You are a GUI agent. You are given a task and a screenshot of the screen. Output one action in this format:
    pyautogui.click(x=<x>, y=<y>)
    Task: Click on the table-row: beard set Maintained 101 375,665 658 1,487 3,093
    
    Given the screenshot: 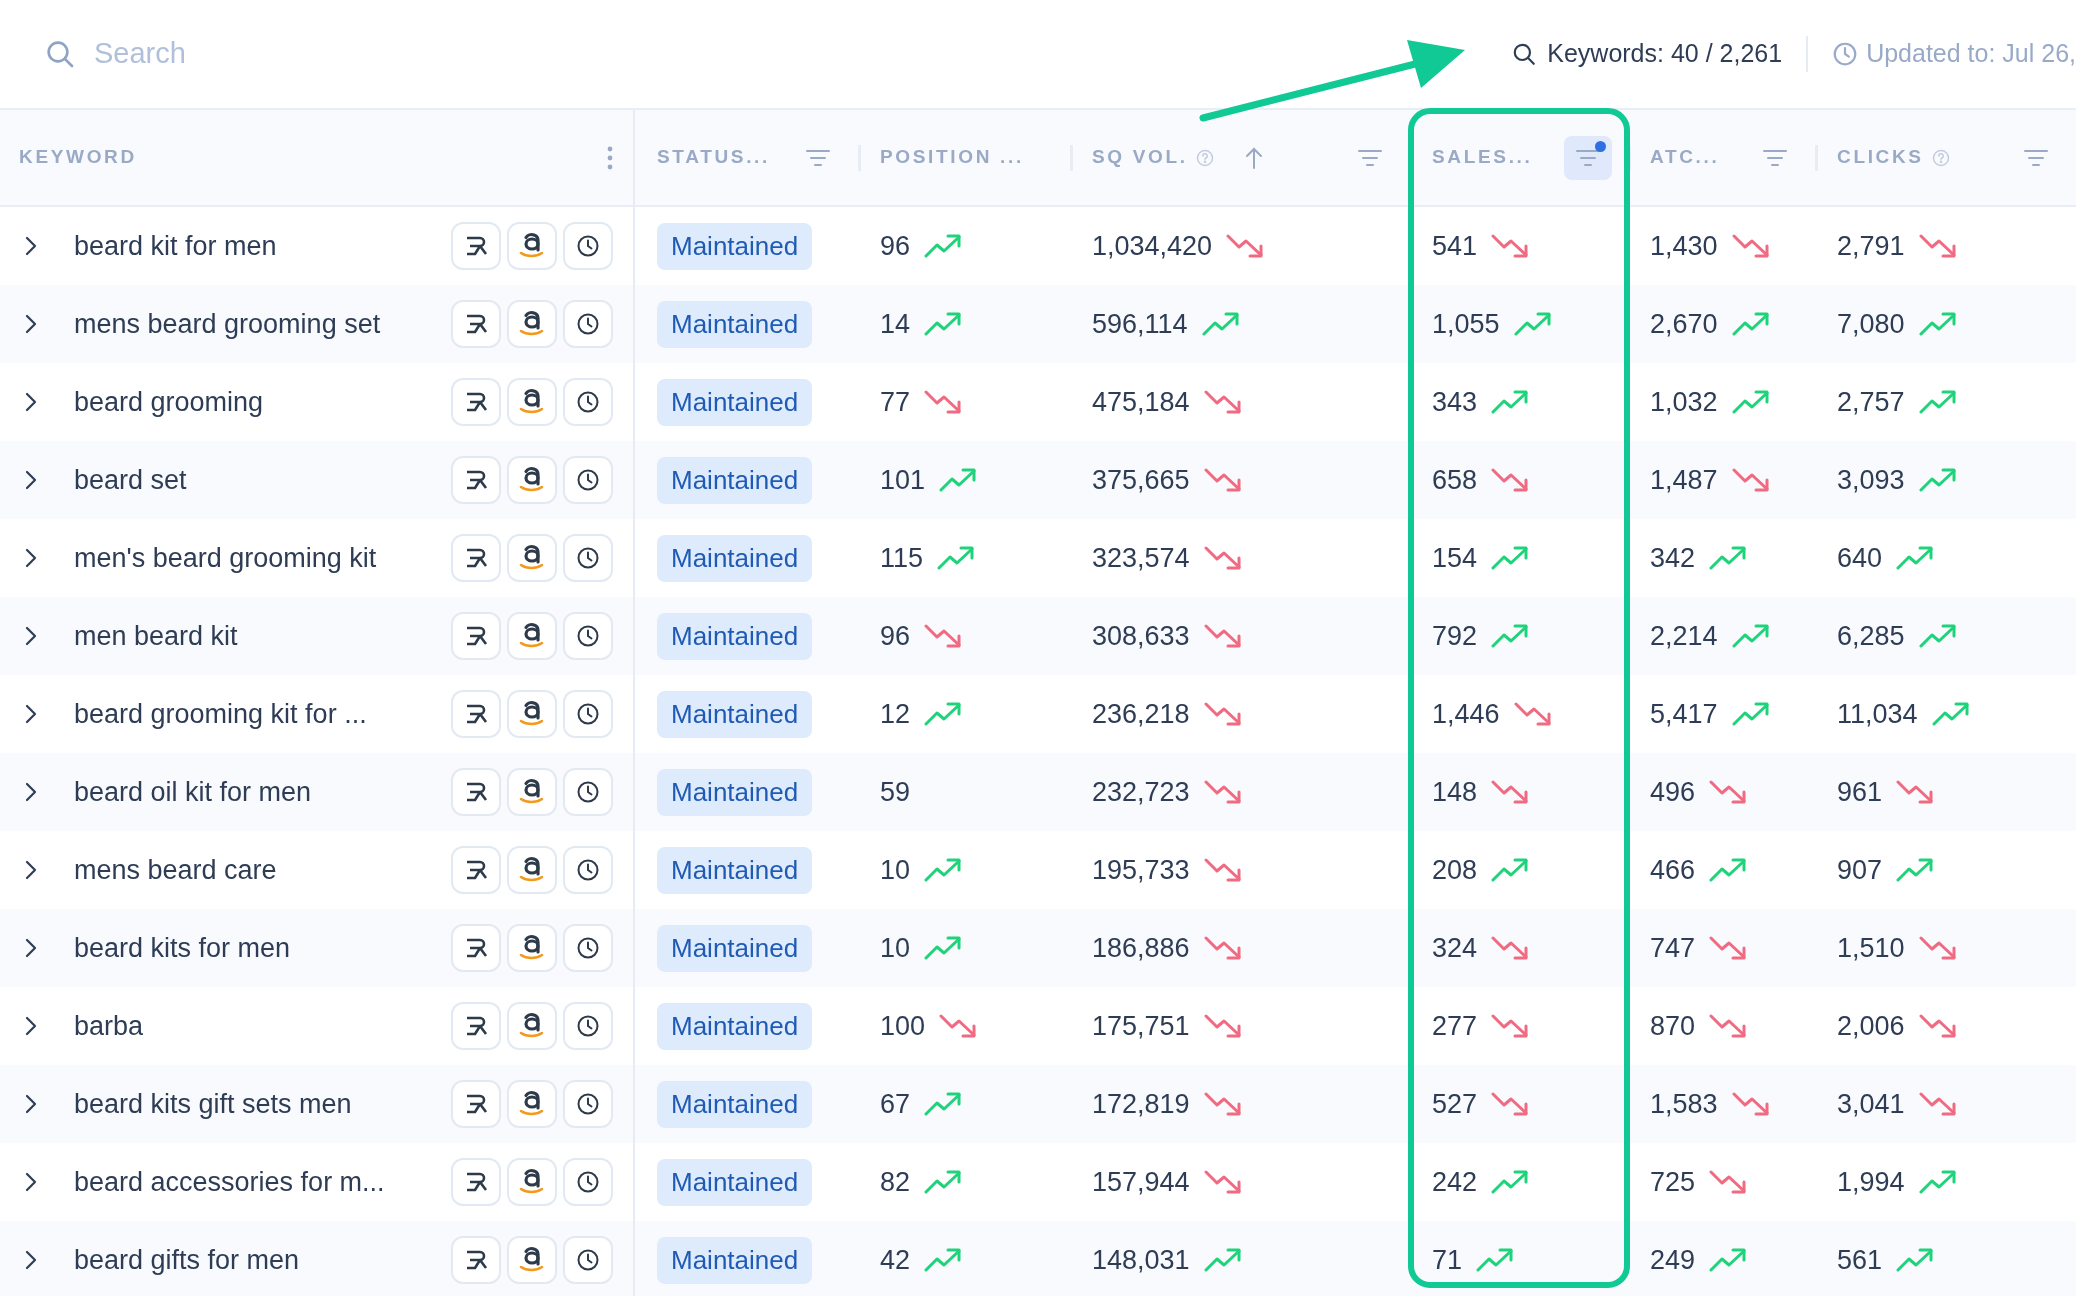 What is the action you would take?
    pyautogui.click(x=1038, y=480)
    